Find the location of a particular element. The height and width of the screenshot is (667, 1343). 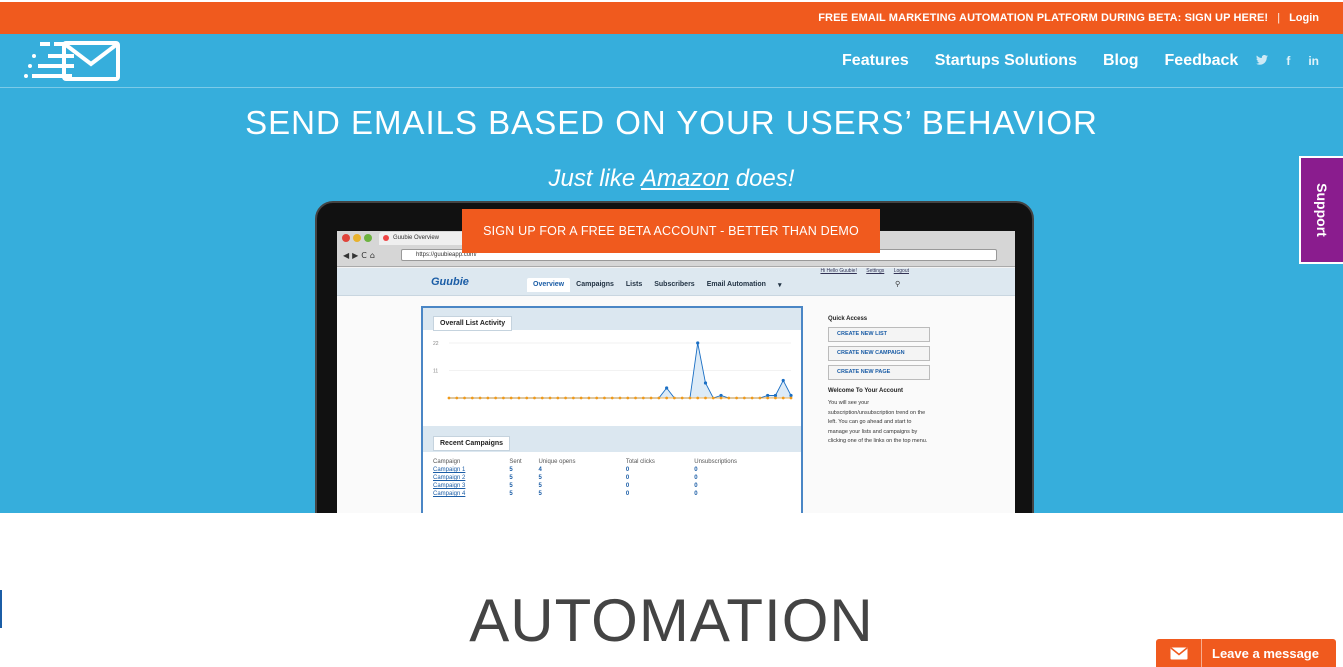

browser-tab-title: Guubie Overview is located at coordinates (416, 238).